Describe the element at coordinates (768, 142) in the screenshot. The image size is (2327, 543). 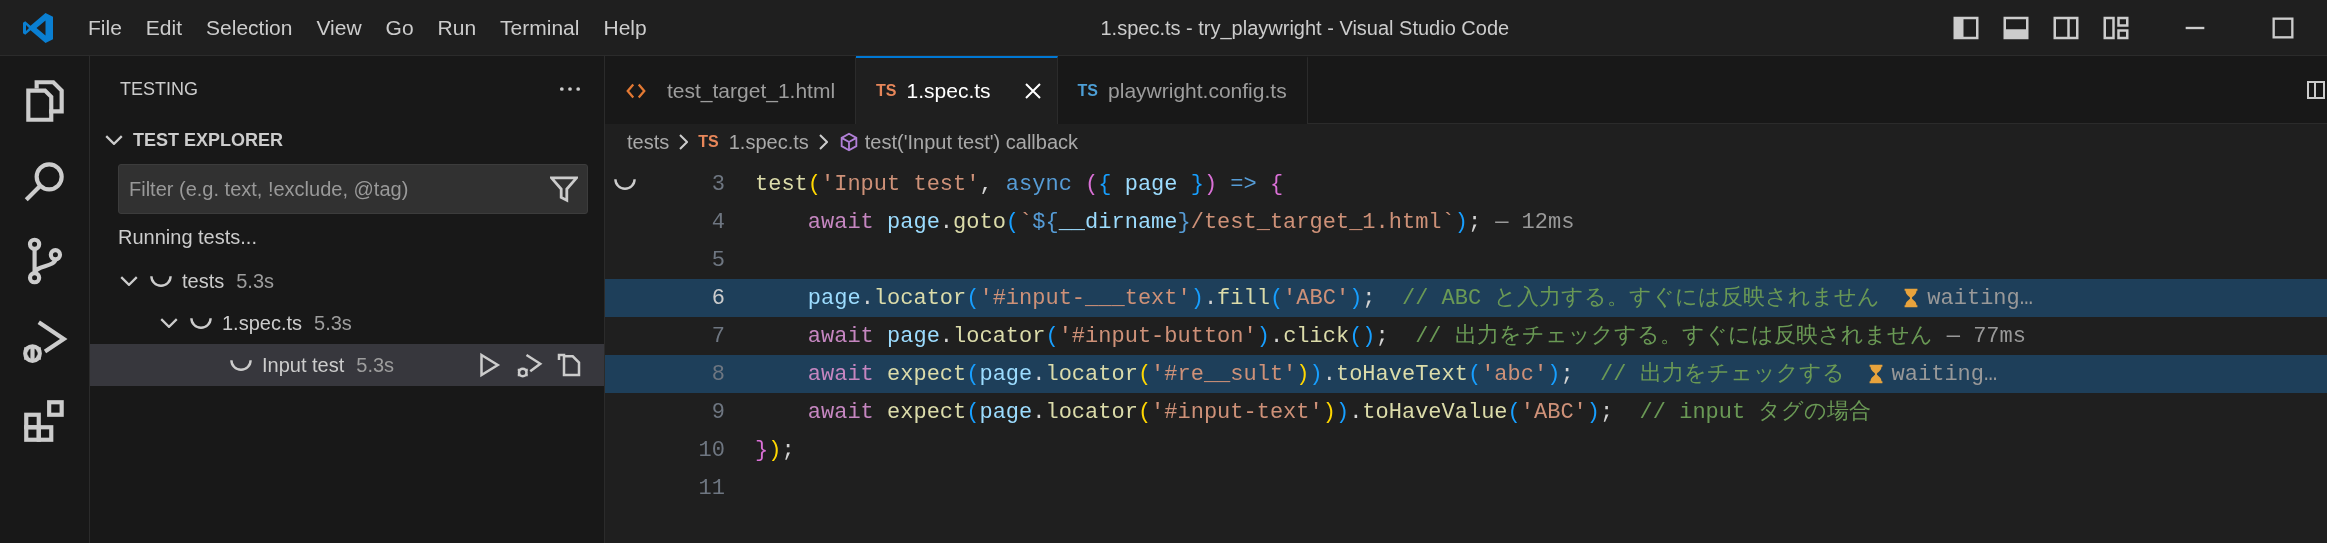
I see `breadcrumb-item: 1.spec.ts` at that location.